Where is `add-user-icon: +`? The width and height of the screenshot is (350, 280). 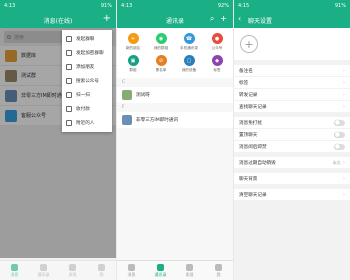 add-user-icon: + is located at coordinates (133, 38).